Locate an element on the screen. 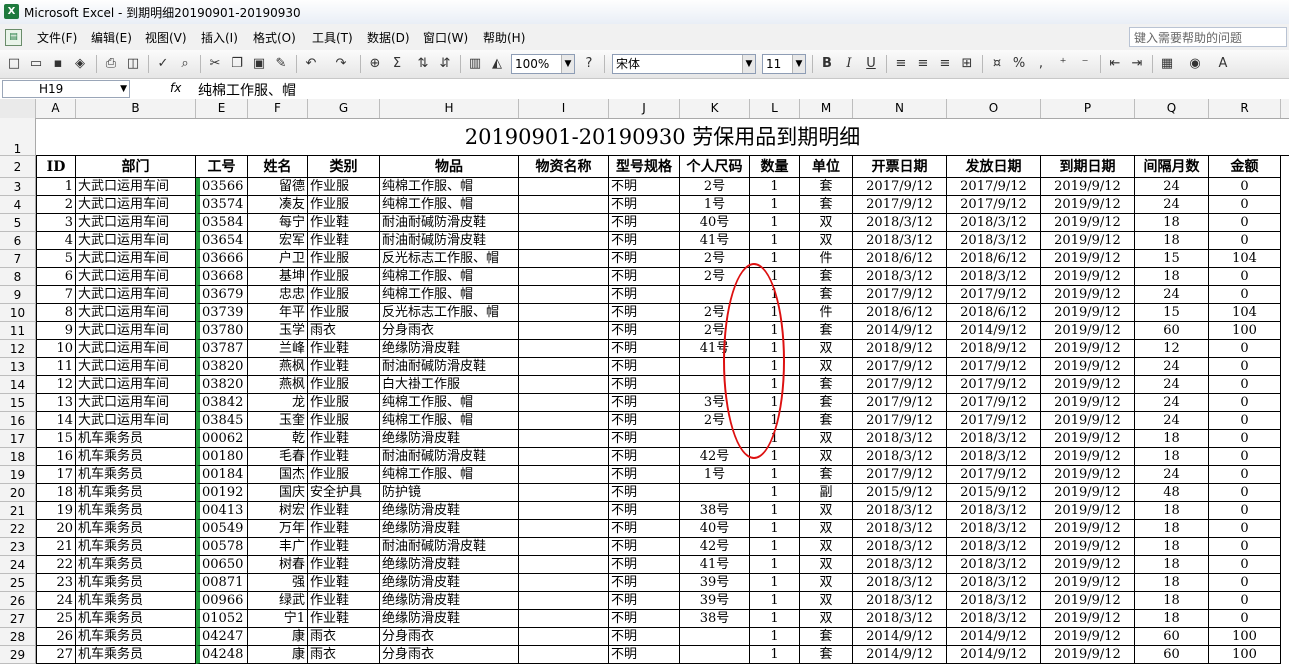  table-cell: 国杰 is located at coordinates (278, 475).